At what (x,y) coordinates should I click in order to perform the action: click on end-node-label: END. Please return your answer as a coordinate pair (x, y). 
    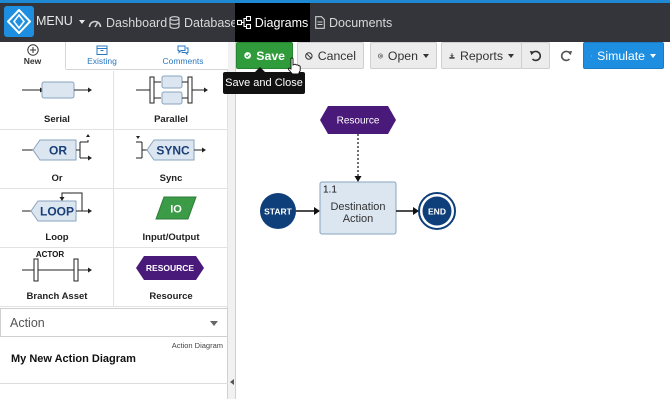
    Looking at the image, I should click on (437, 212).